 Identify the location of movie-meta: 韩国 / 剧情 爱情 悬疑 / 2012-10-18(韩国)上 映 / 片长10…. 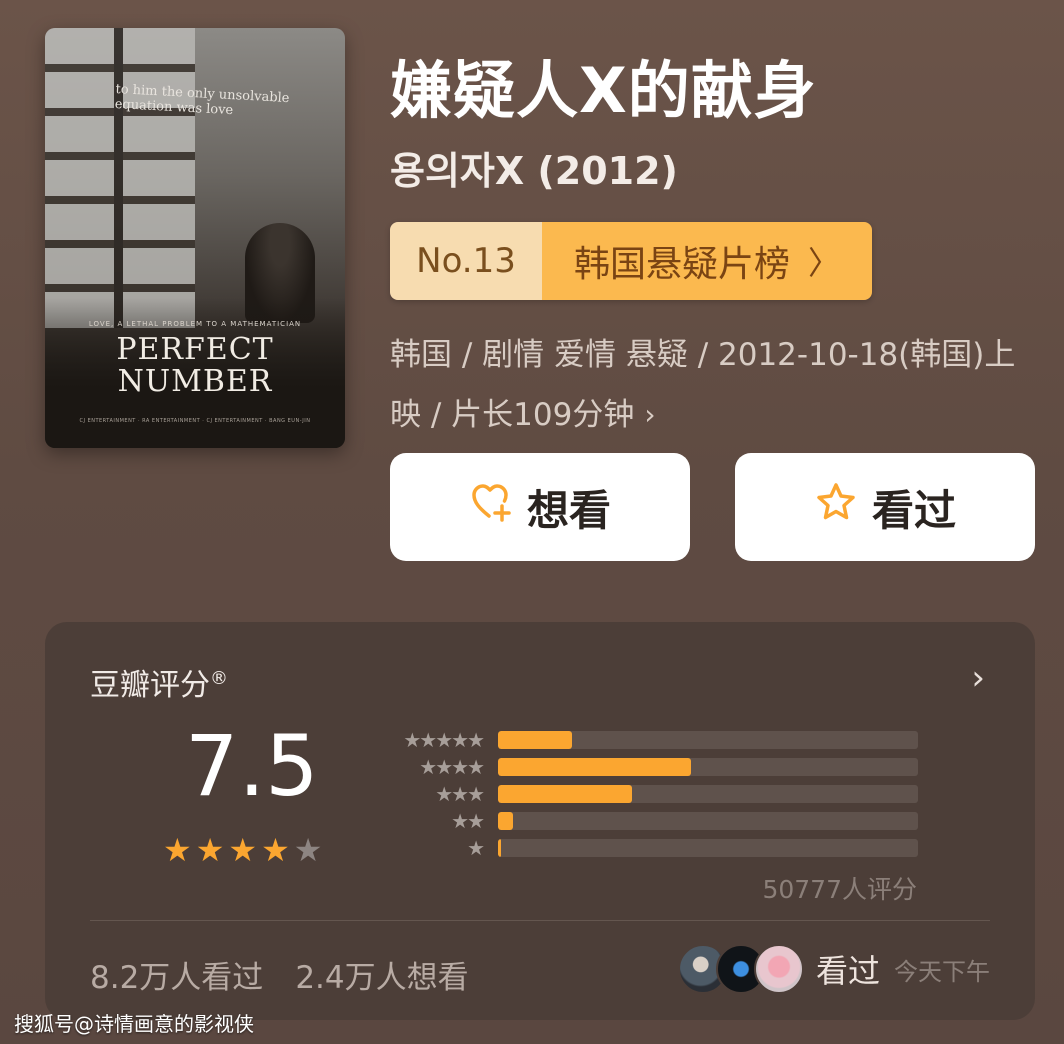
(715, 385).